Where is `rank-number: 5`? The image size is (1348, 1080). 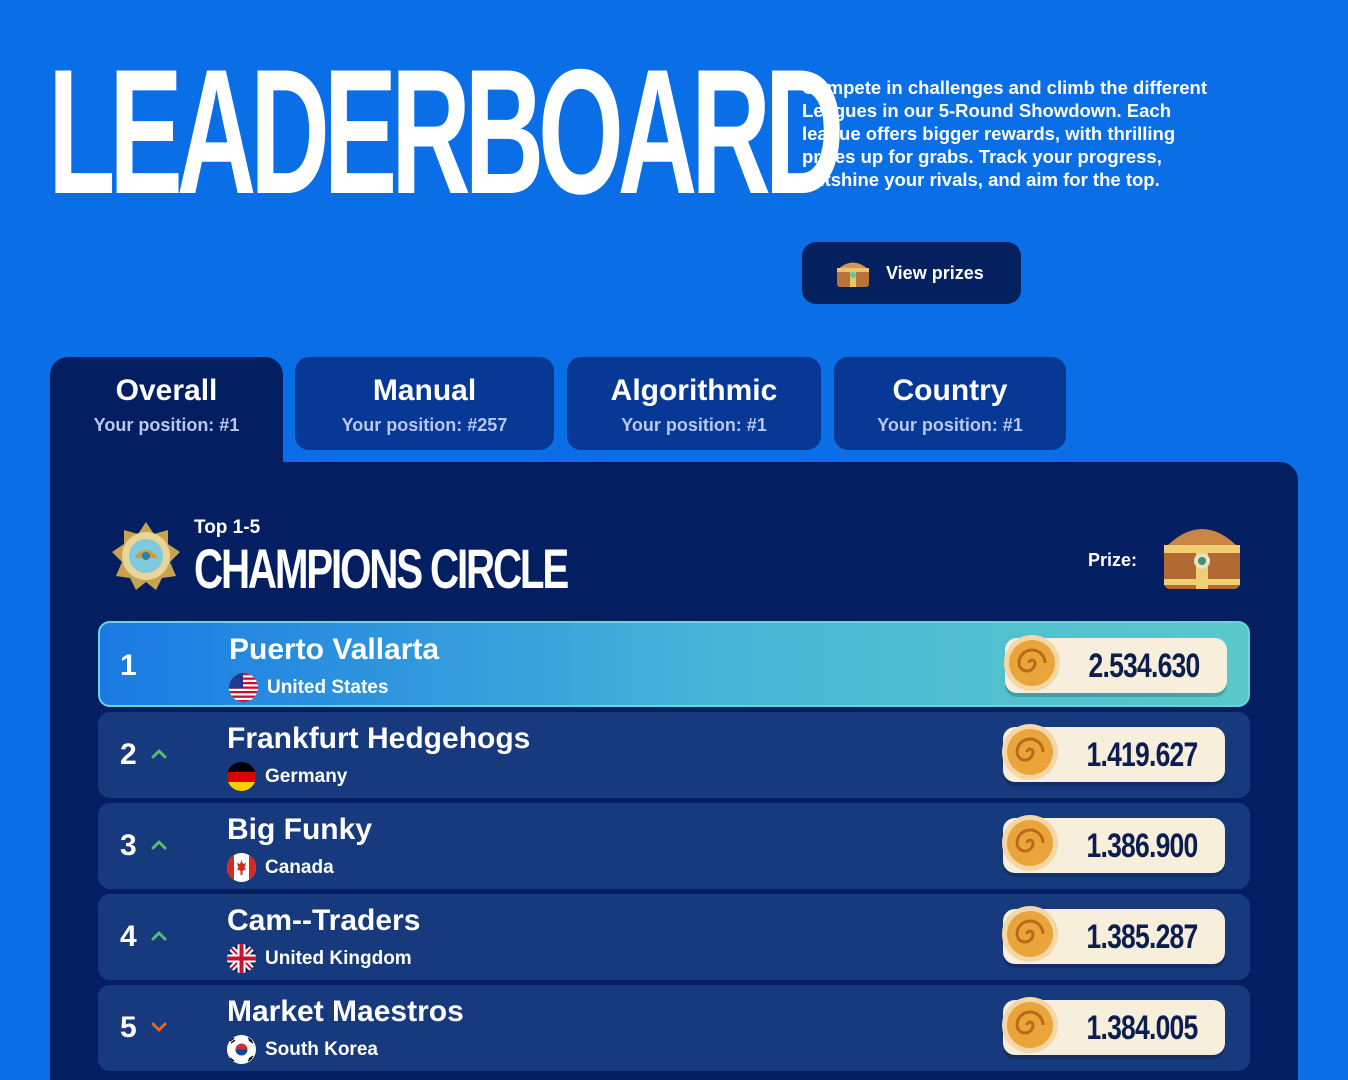 rank-number: 5 is located at coordinates (128, 1027).